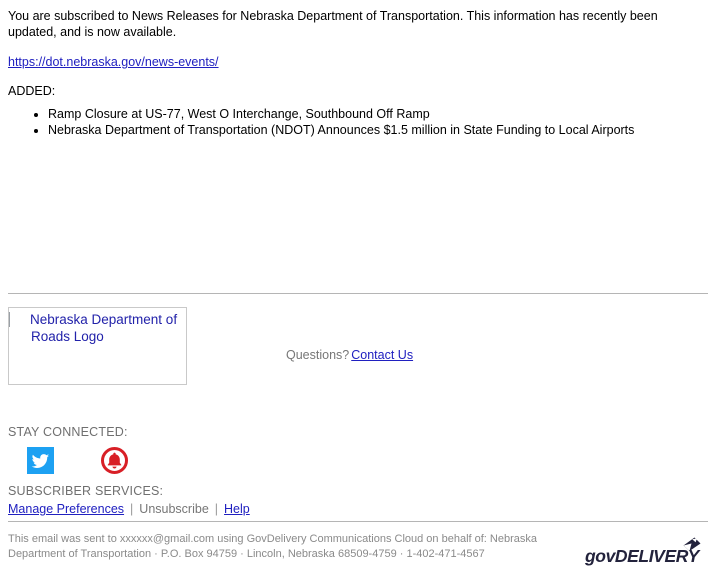  I want to click on stay-connected-label: STAY CONNECTED:, so click(68, 432).